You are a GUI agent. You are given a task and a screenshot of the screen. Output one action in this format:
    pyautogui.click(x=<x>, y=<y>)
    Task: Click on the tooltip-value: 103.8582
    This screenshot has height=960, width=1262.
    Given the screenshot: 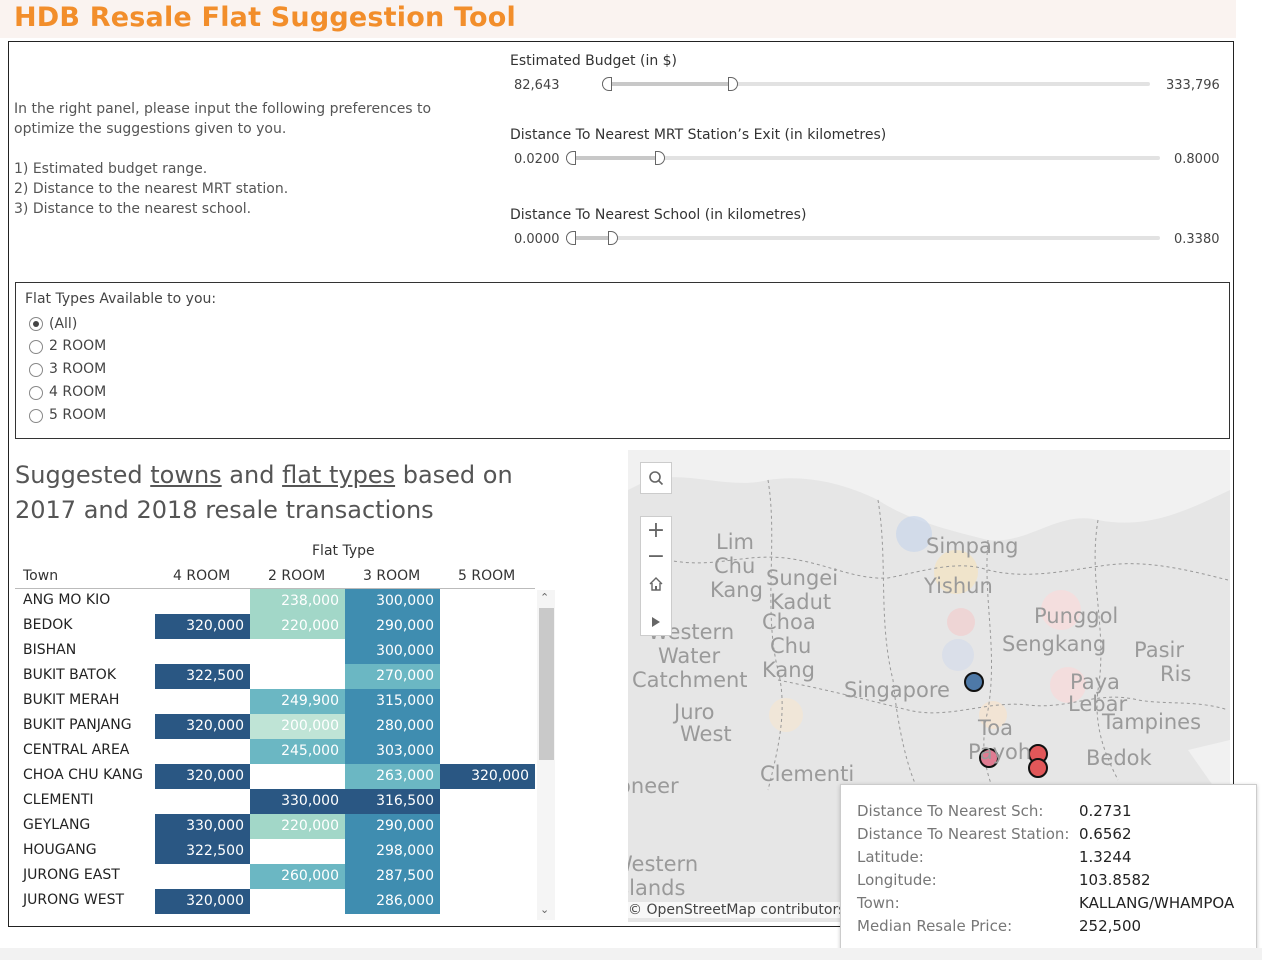 What is the action you would take?
    pyautogui.click(x=1115, y=880)
    